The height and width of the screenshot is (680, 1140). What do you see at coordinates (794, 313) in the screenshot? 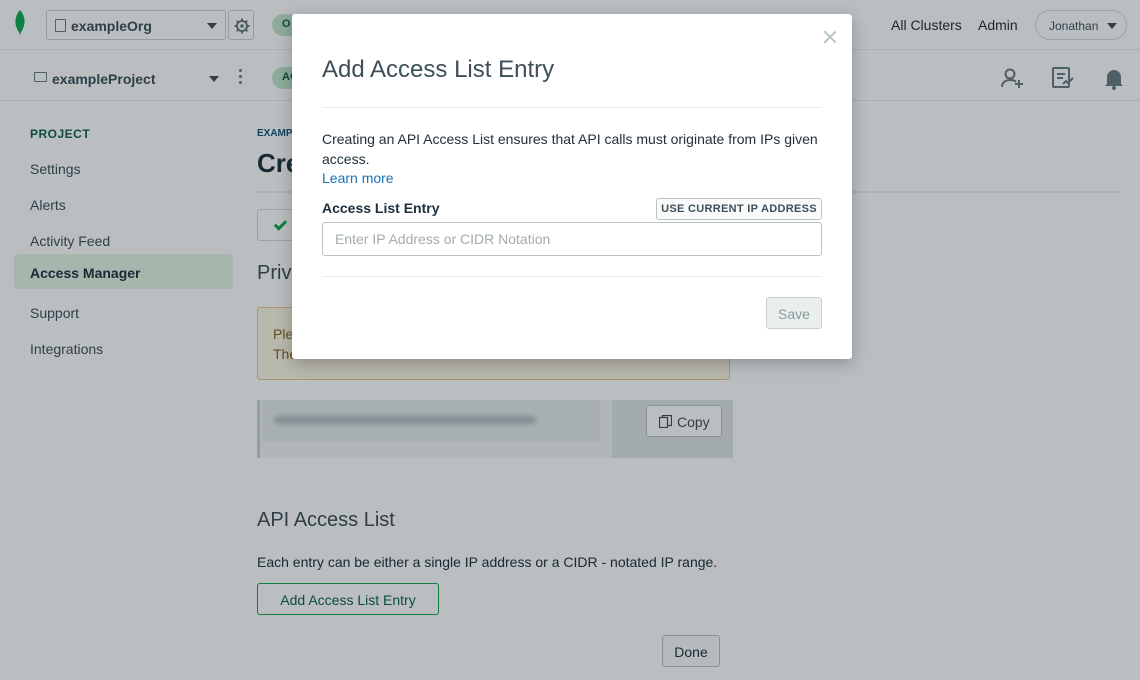
I see `save-button: Save` at bounding box center [794, 313].